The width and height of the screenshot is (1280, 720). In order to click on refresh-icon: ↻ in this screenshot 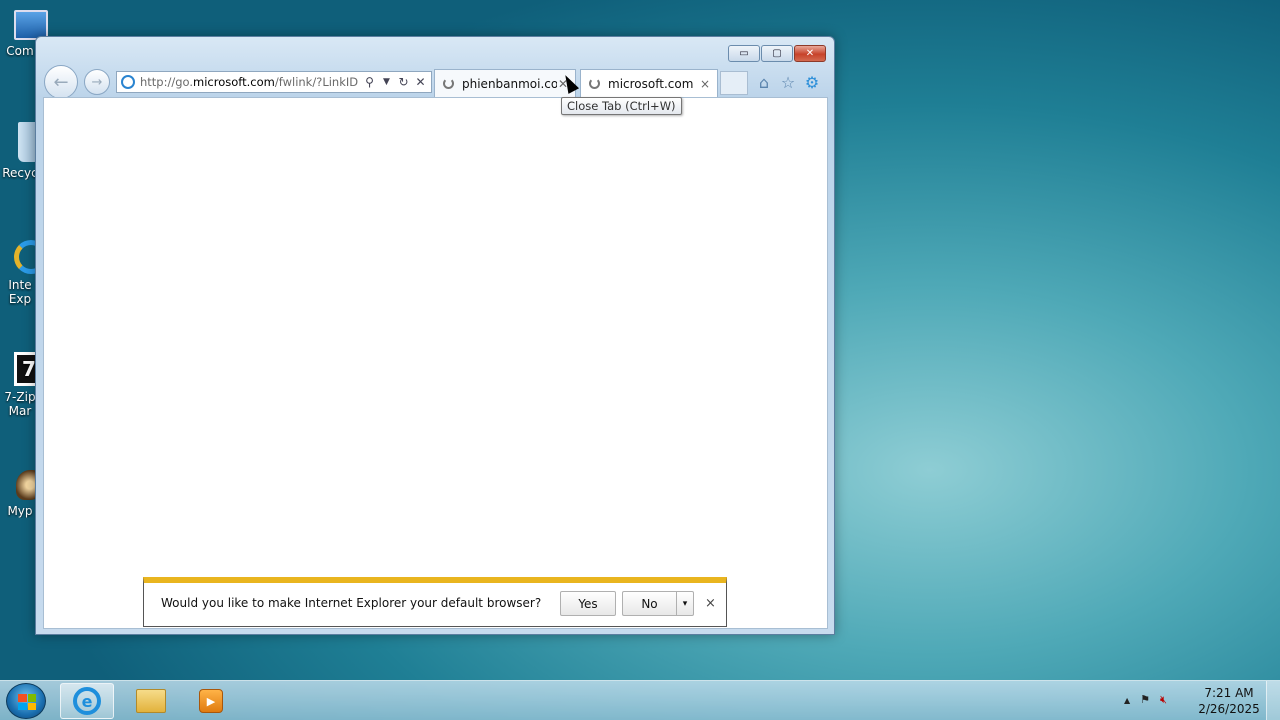, I will do `click(403, 82)`.